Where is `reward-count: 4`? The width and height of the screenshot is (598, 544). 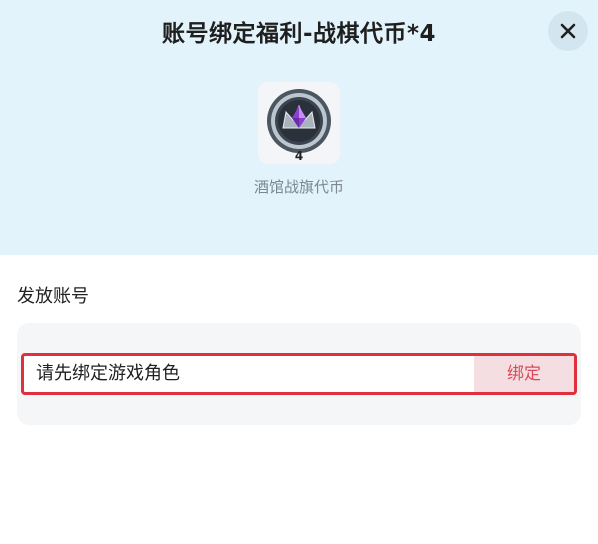 reward-count: 4 is located at coordinates (299, 156).